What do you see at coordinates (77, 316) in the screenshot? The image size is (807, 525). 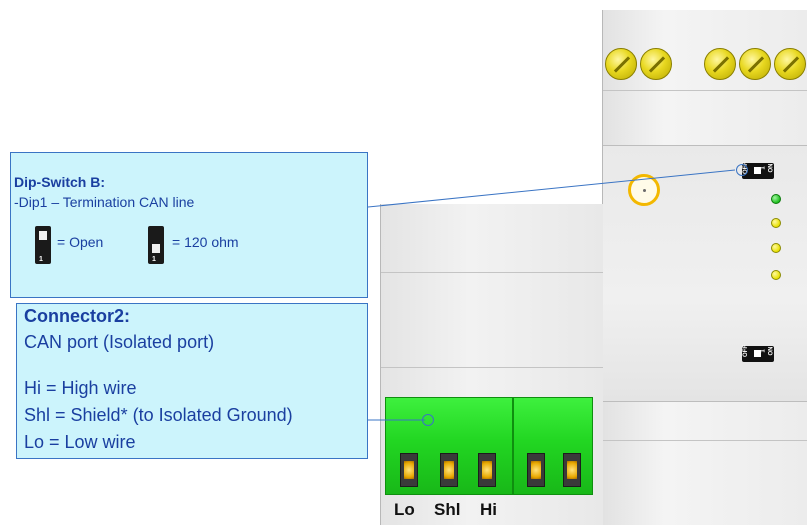 I see `connector-title: Connector2:` at bounding box center [77, 316].